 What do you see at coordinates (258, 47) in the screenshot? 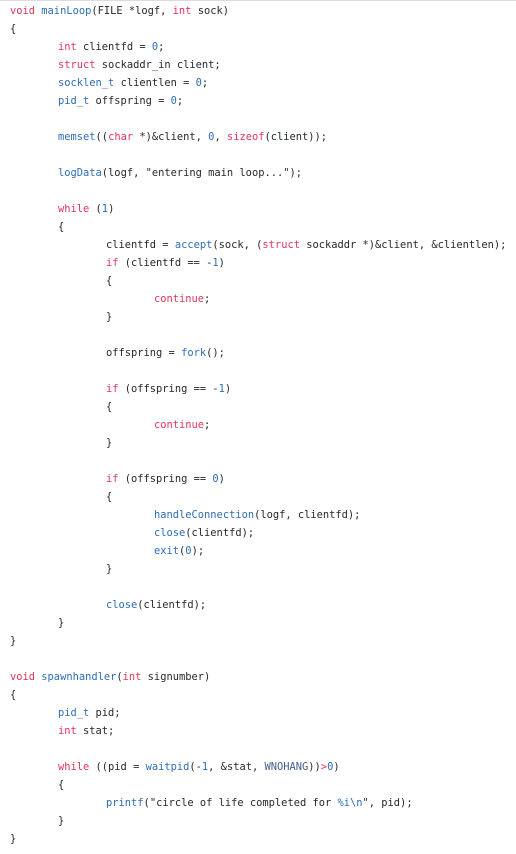
I see `code-line: int clientfd = 0;` at bounding box center [258, 47].